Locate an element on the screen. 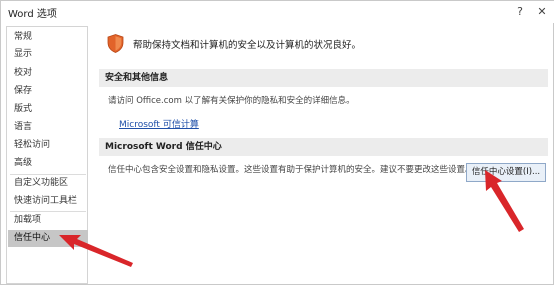  annotation-arrow-button is located at coordinates (504, 201).